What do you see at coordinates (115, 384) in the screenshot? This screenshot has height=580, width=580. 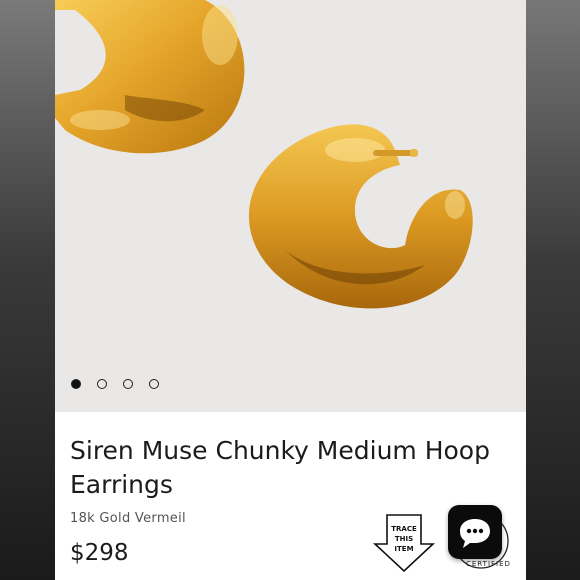 I see `carousel-indicators` at bounding box center [115, 384].